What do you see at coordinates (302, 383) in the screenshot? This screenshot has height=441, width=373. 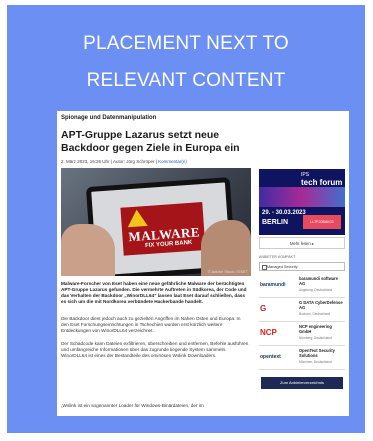 I see `directory-button: Zum Anbieterverzeichnis` at bounding box center [302, 383].